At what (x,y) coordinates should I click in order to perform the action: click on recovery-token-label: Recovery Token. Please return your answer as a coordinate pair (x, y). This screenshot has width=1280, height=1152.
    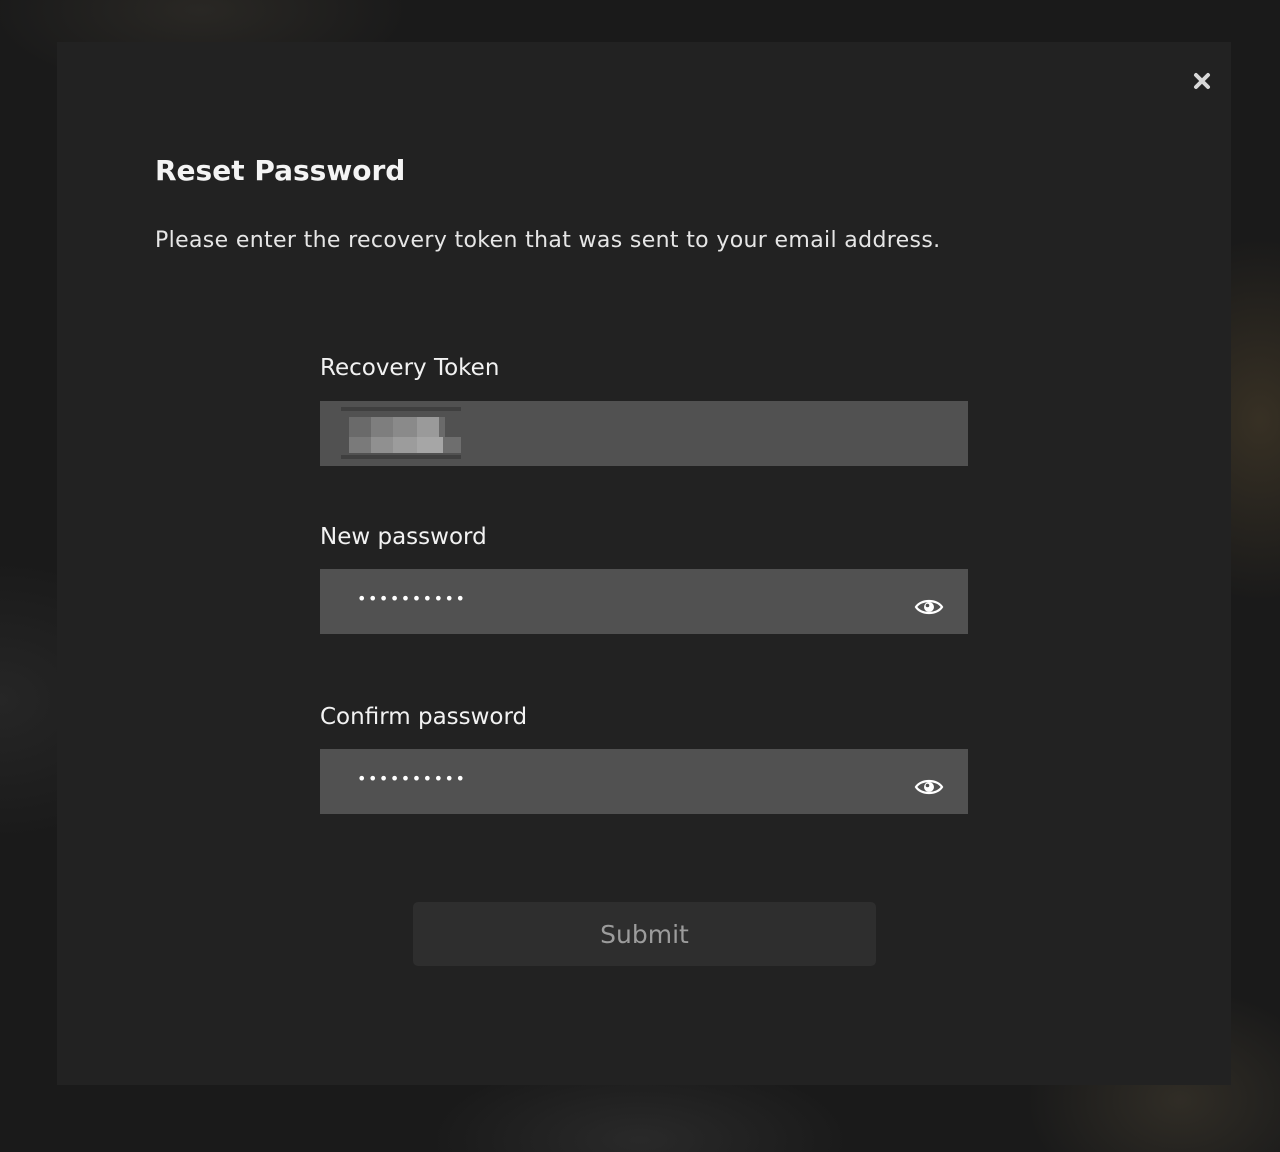
    Looking at the image, I should click on (410, 368).